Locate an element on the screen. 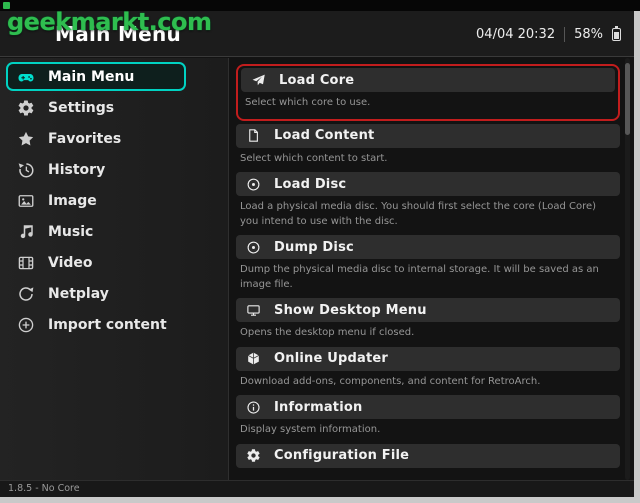 This screenshot has width=640, height=503. sidebar-item-label: Settings is located at coordinates (81, 107).